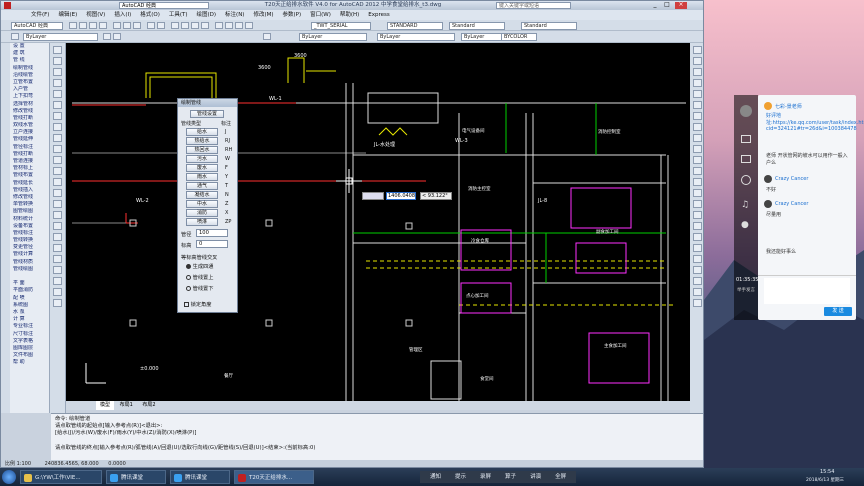 This screenshot has height=486, width=864. What do you see at coordinates (349, 15) in the screenshot?
I see `menu-help: 帮助(H)` at bounding box center [349, 15].